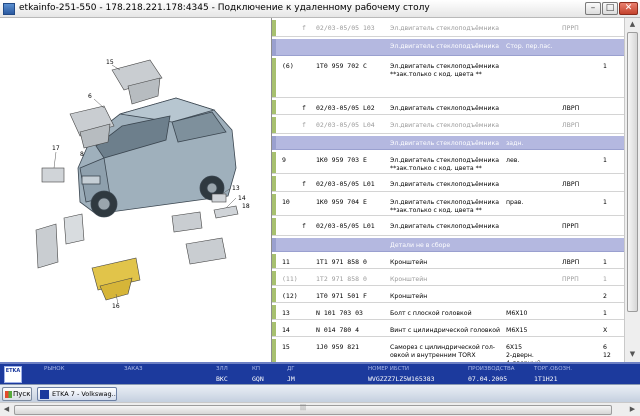 This screenshot has width=640, height=416. Describe the element at coordinates (90, 96) in the screenshot. I see `callout-label: 6` at that location.